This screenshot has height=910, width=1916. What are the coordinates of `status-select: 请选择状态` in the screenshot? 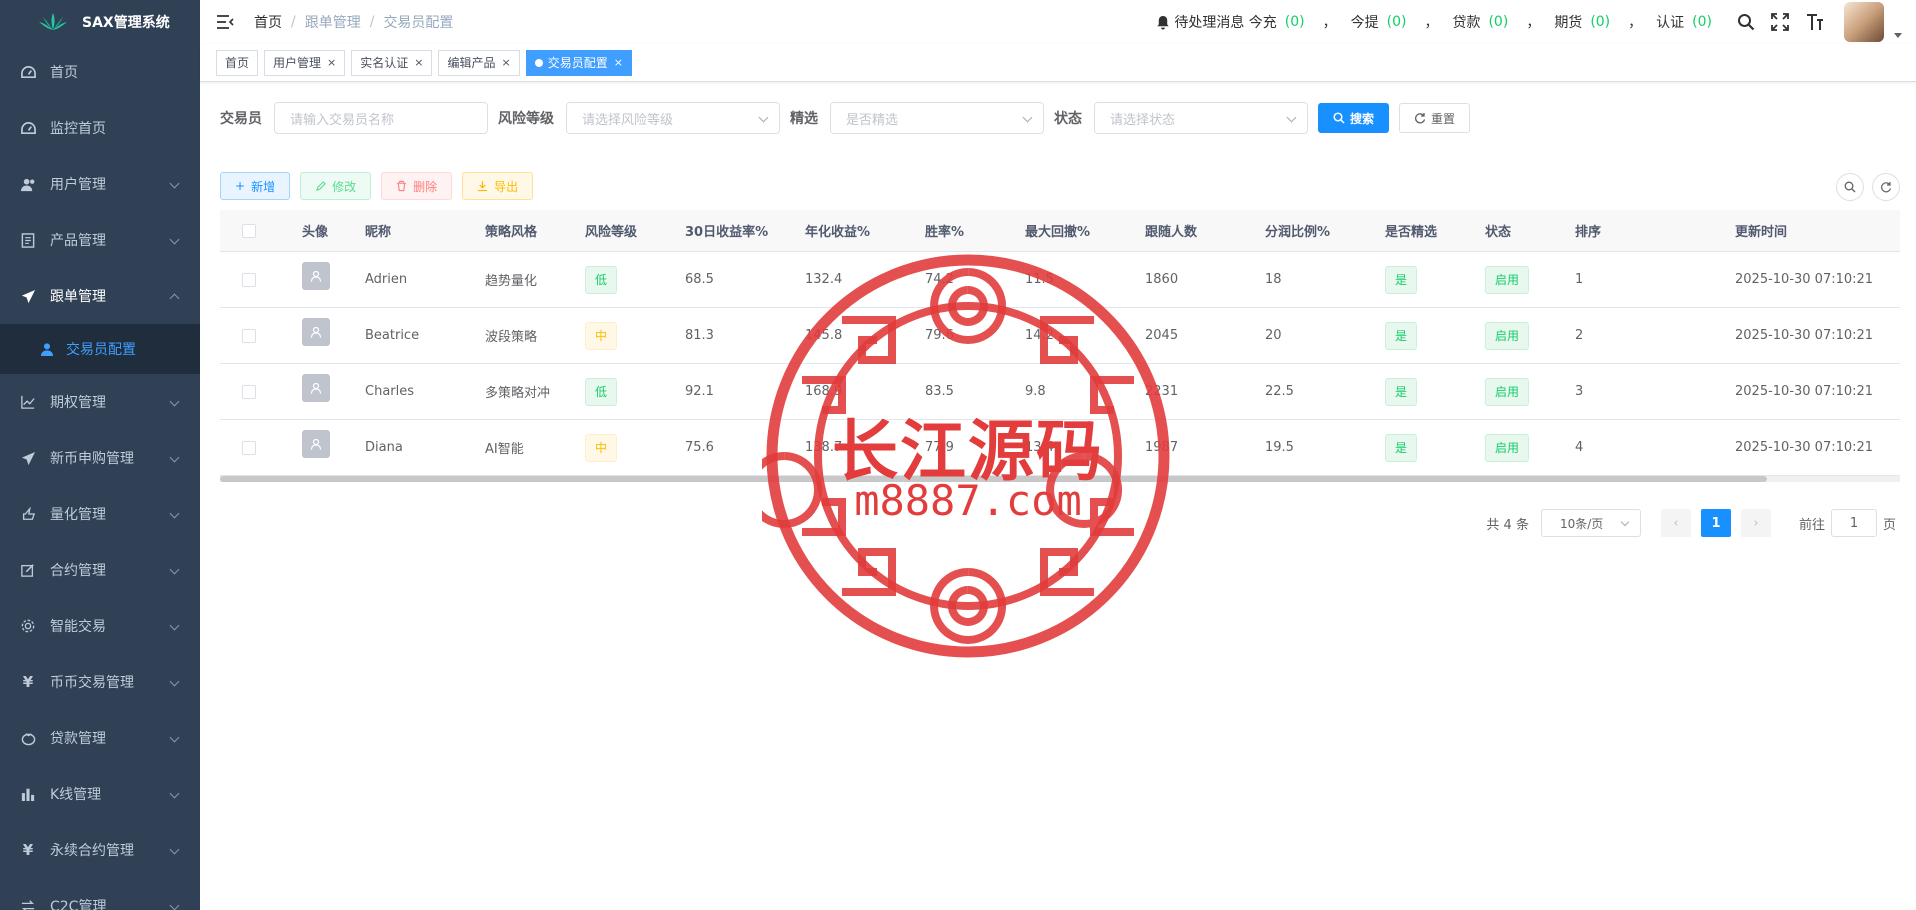 It's located at (1201, 118).